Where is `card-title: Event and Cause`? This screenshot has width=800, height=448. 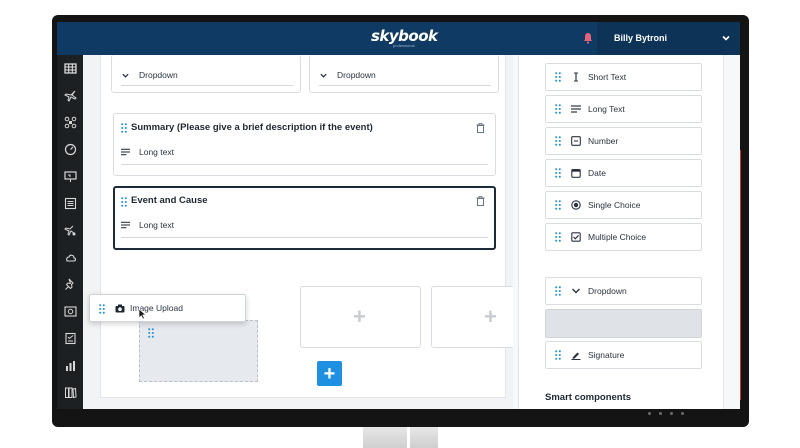 card-title: Event and Cause is located at coordinates (169, 200).